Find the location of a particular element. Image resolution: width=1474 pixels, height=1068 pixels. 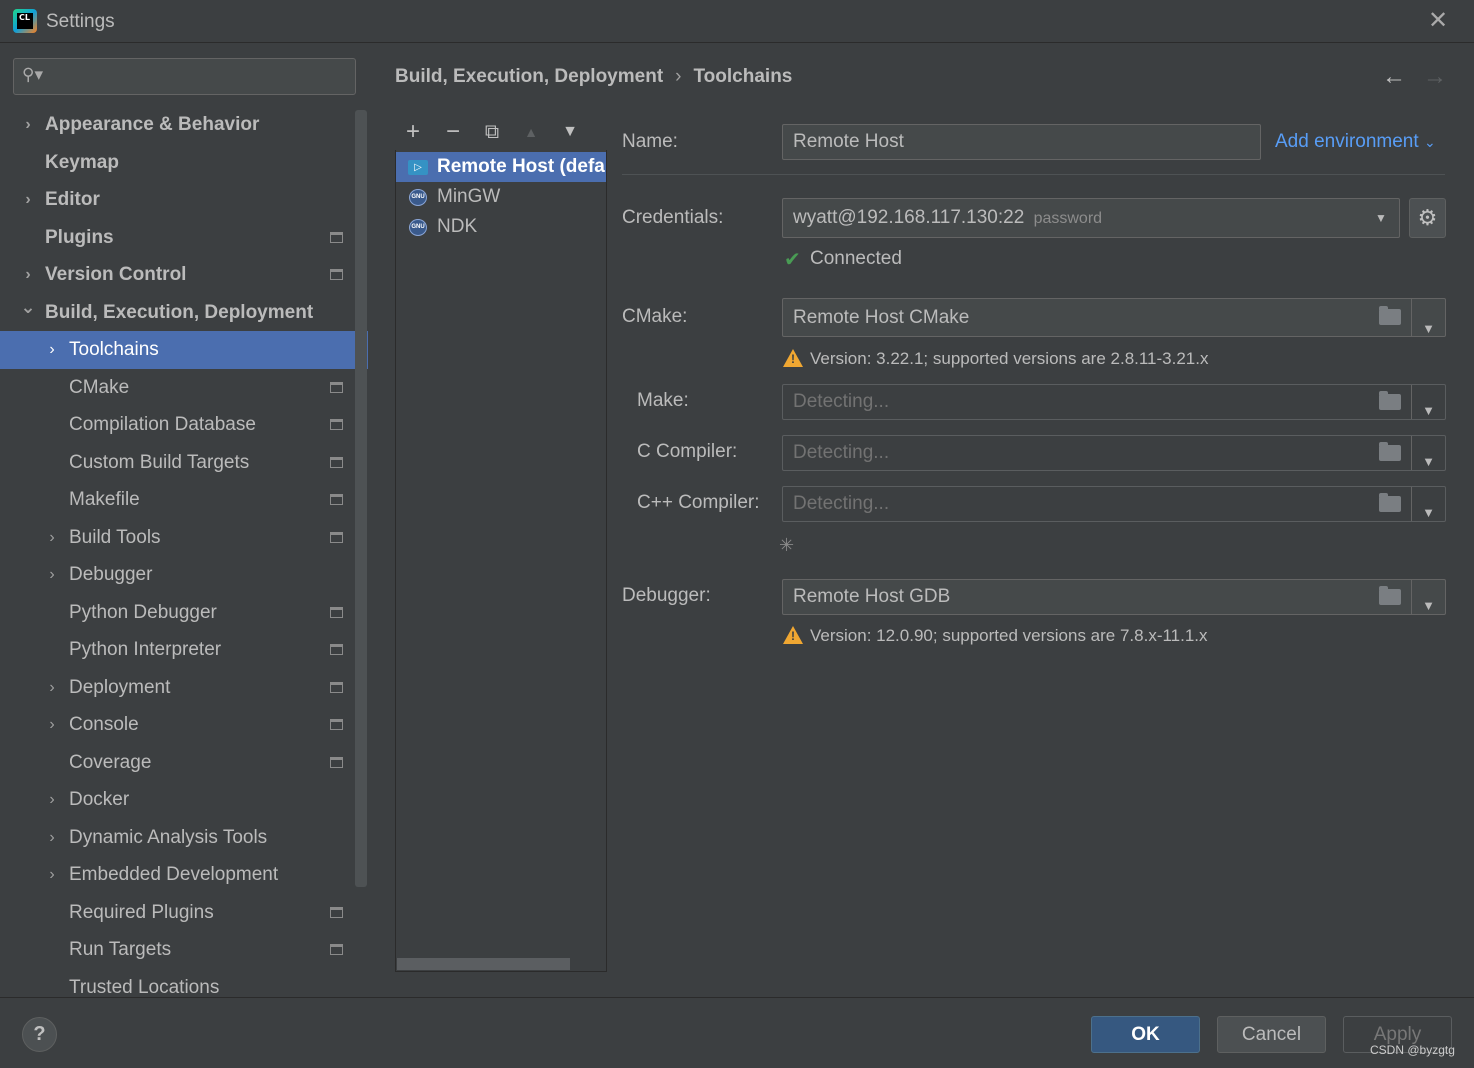

sidebar-item: Keymap is located at coordinates (184, 163).